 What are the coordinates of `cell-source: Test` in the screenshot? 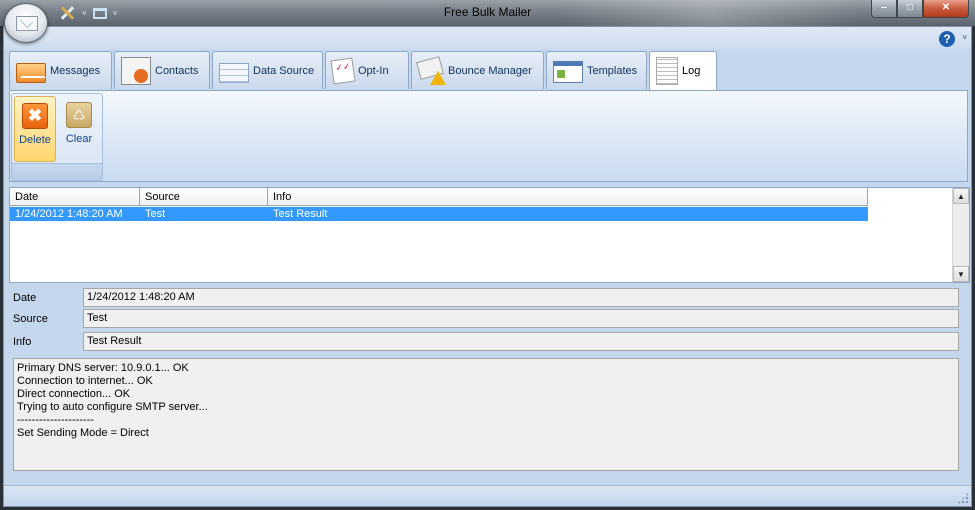 It's located at (155, 214).